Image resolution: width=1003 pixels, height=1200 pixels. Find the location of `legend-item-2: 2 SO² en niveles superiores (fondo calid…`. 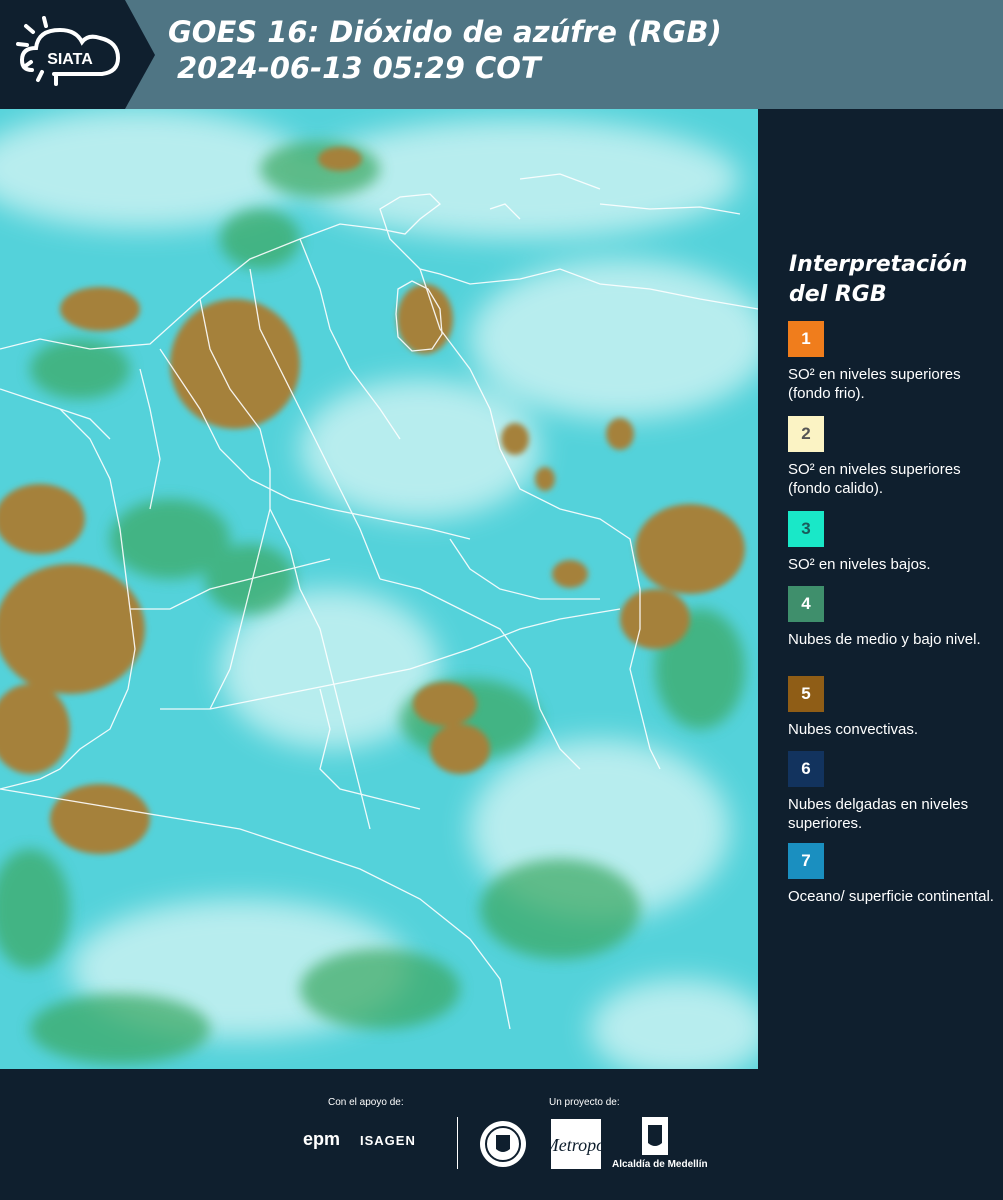

legend-item-2: 2 SO² en niveles superiores (fondo calid… is located at coordinates (893, 457).